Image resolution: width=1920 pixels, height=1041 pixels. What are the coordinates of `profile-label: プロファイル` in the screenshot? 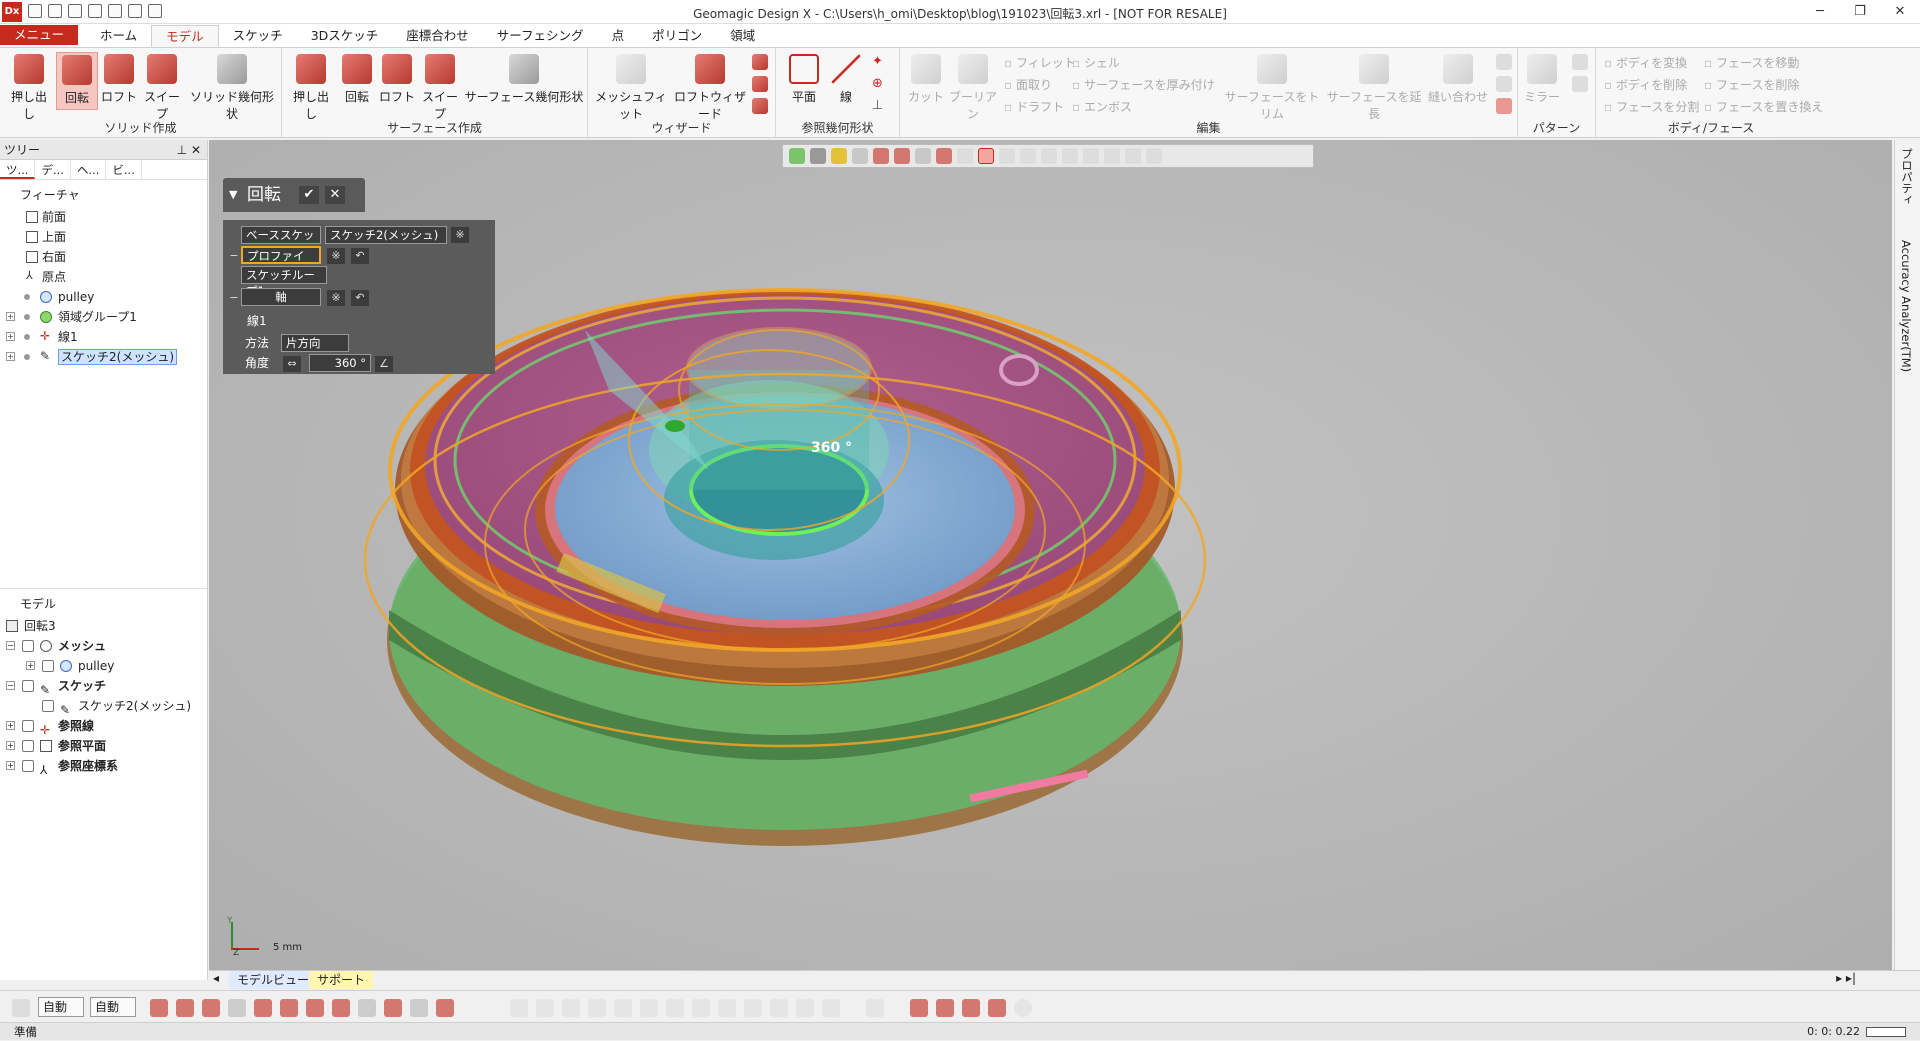 It's located at (281, 262).